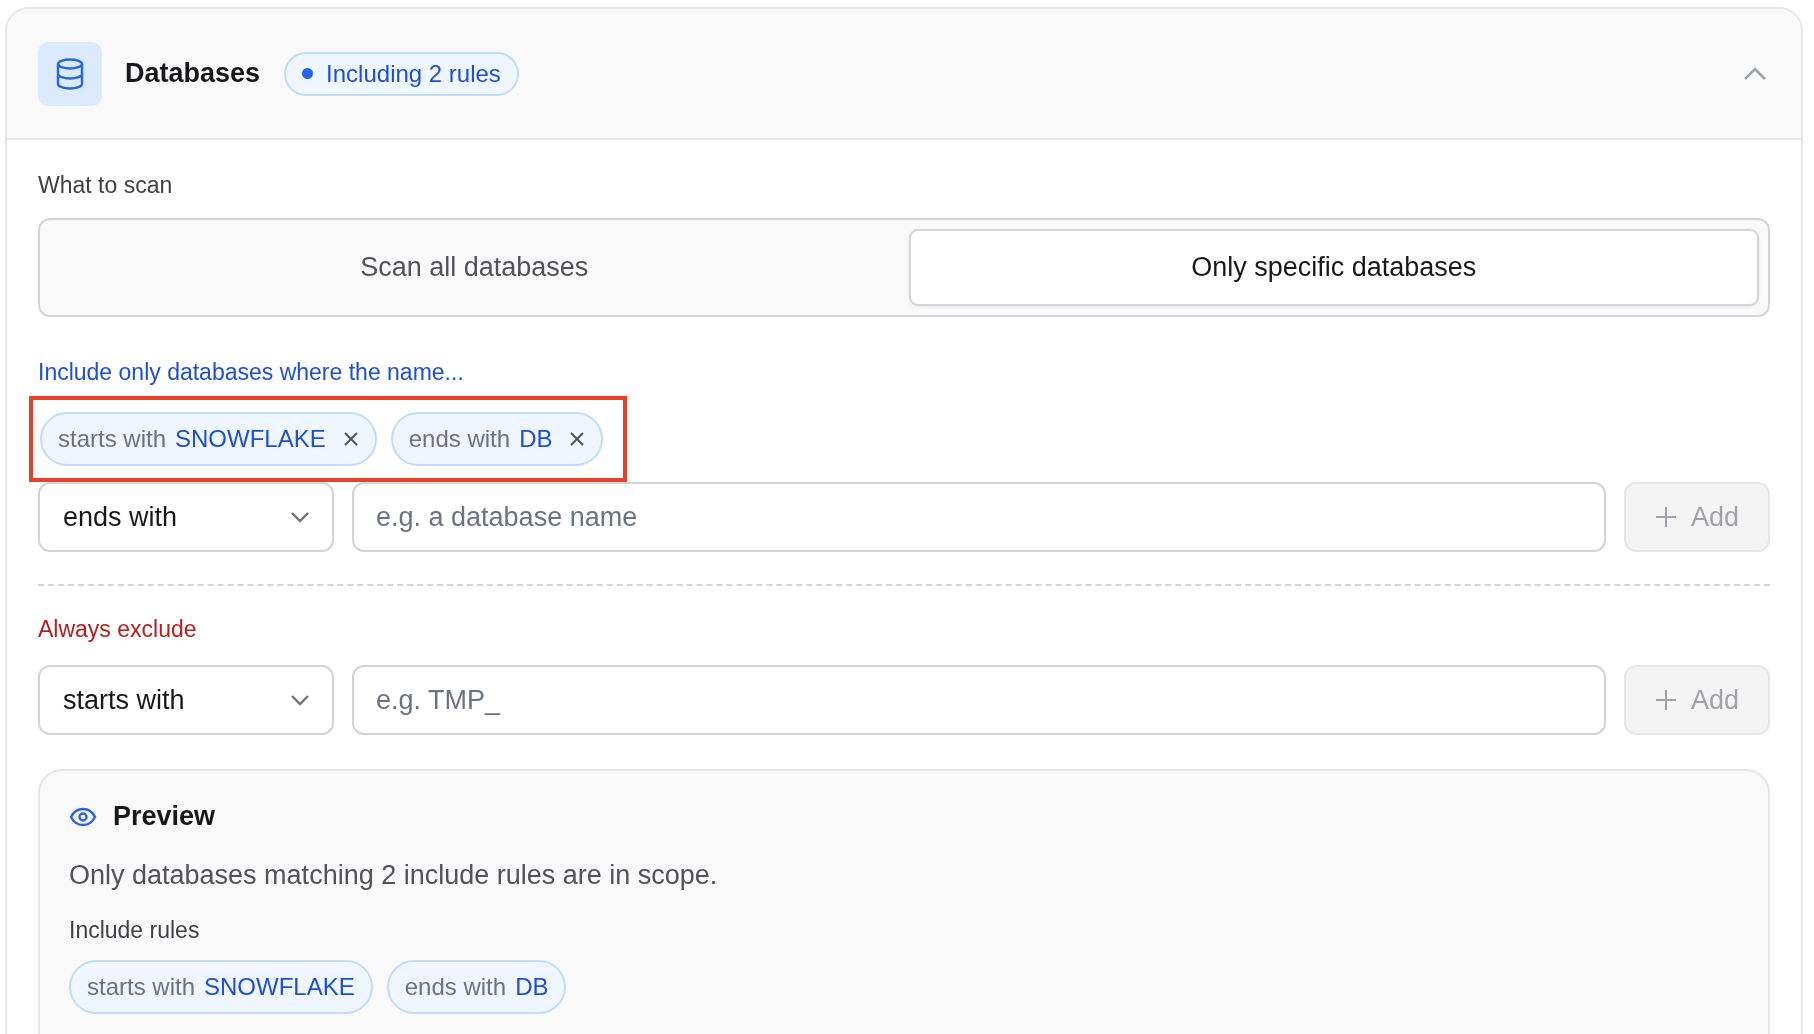 The image size is (1814, 1034). I want to click on rules-badge: Including 2 rules, so click(401, 73).